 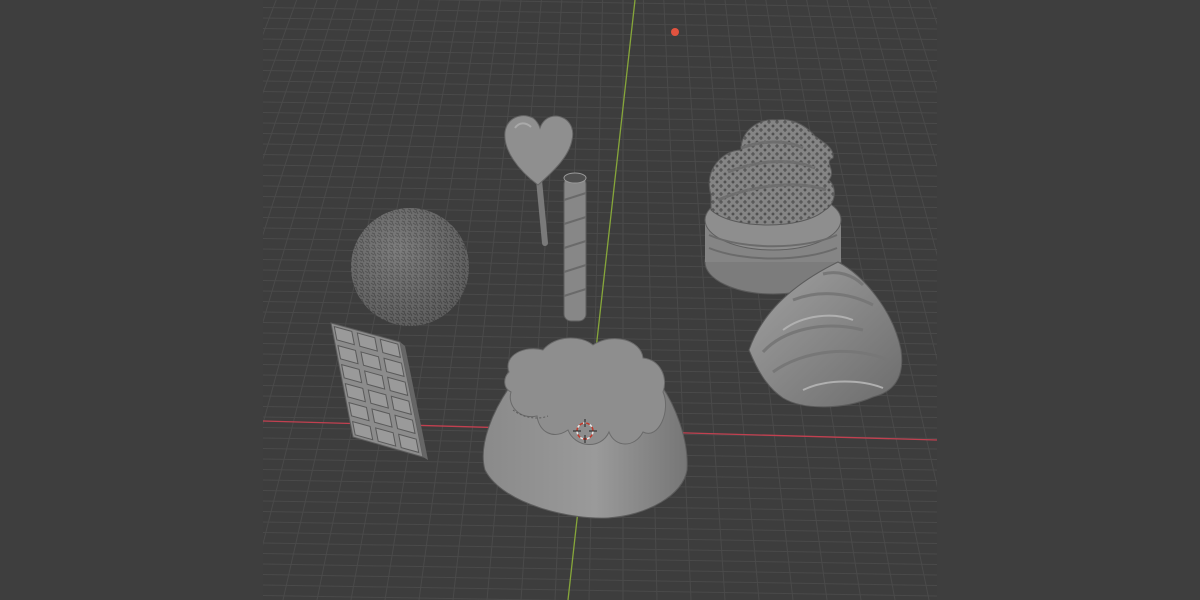 I want to click on cream-cupcake-object, so click(x=773, y=207).